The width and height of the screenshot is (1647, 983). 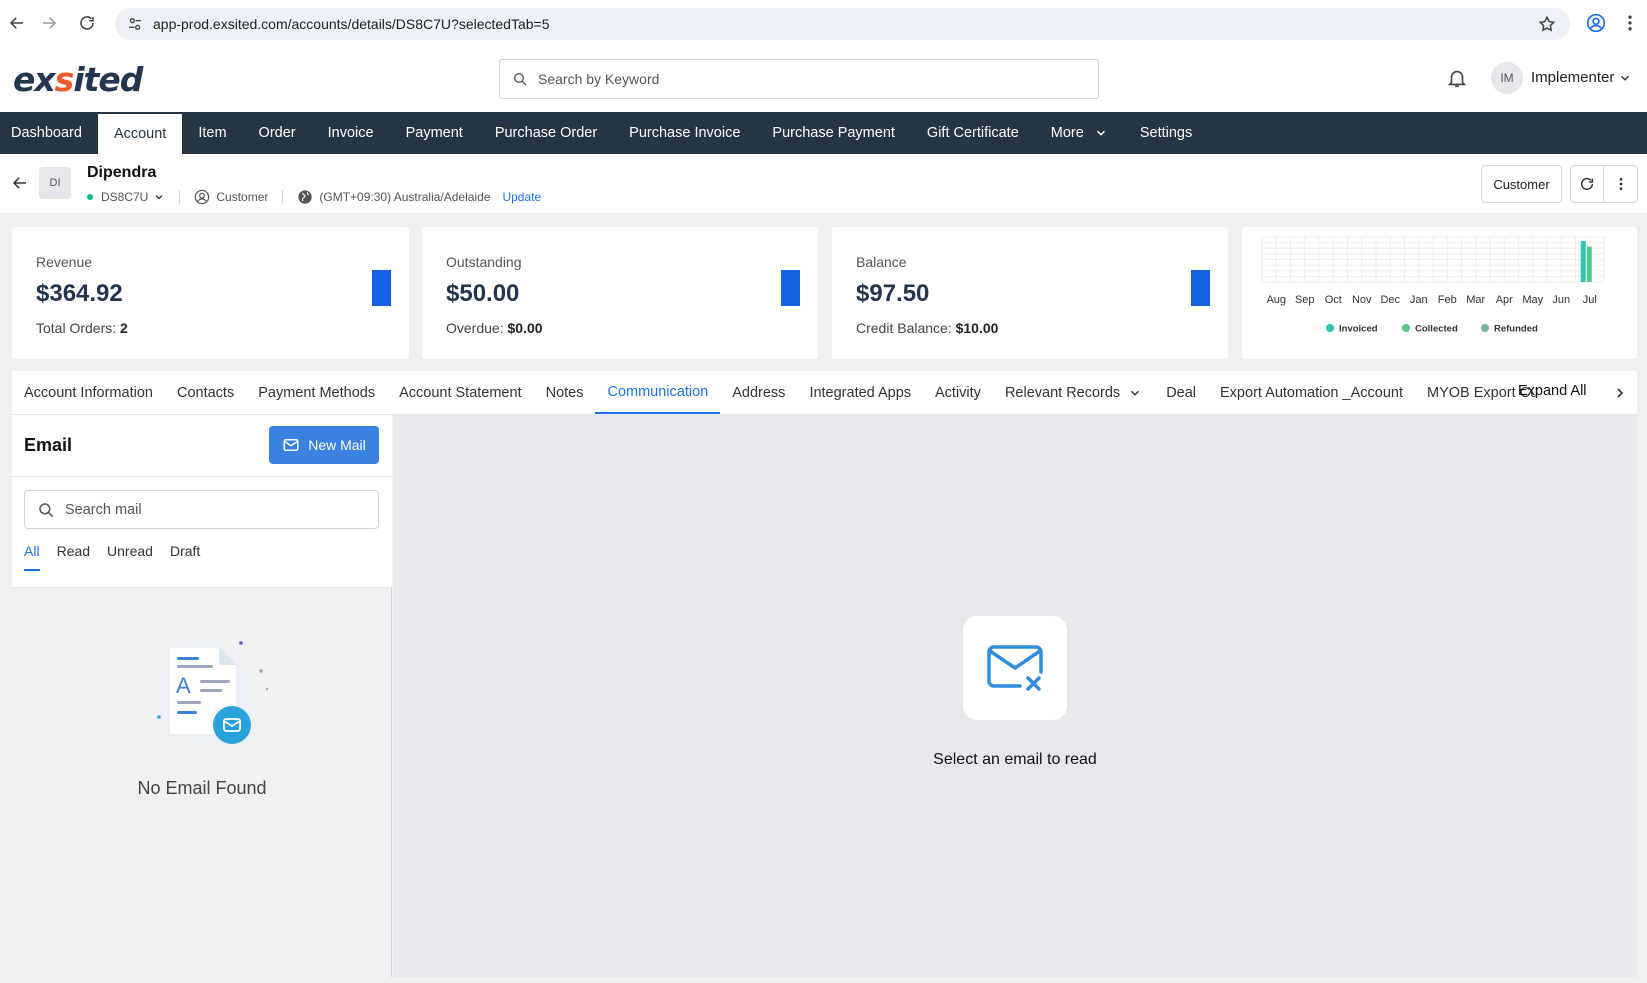 What do you see at coordinates (1547, 24) in the screenshot?
I see `bookmark-star-icon` at bounding box center [1547, 24].